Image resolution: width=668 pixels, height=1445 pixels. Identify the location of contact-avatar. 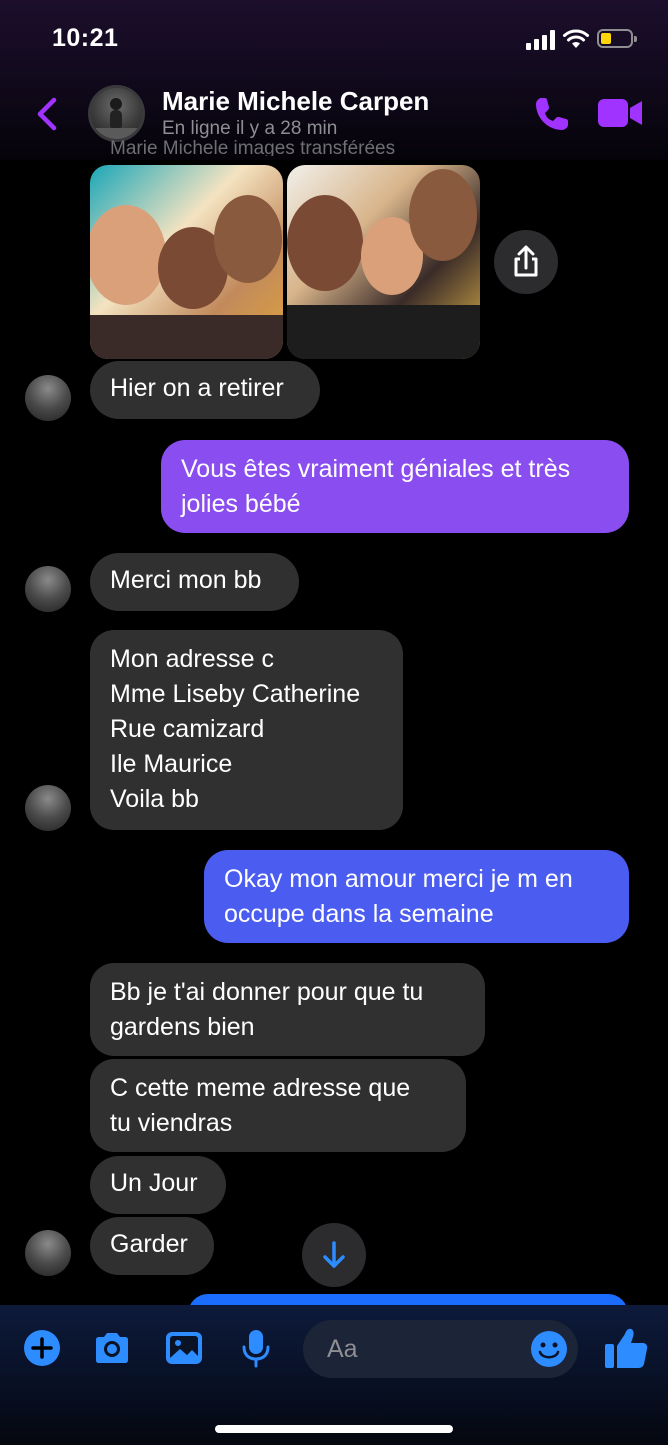
(116, 113).